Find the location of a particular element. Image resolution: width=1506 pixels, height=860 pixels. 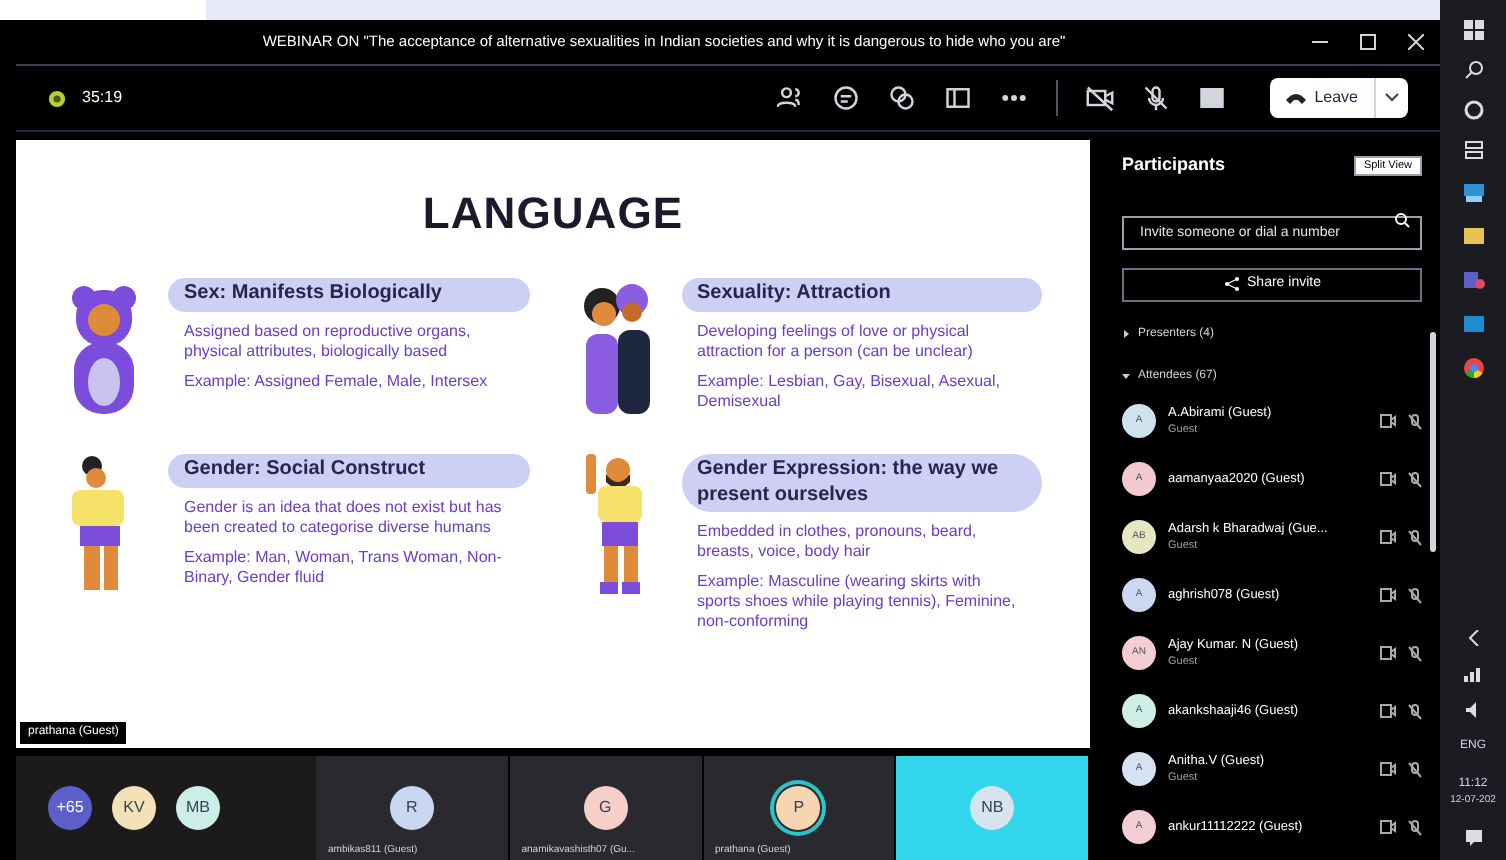

avatar: R is located at coordinates (411, 808).